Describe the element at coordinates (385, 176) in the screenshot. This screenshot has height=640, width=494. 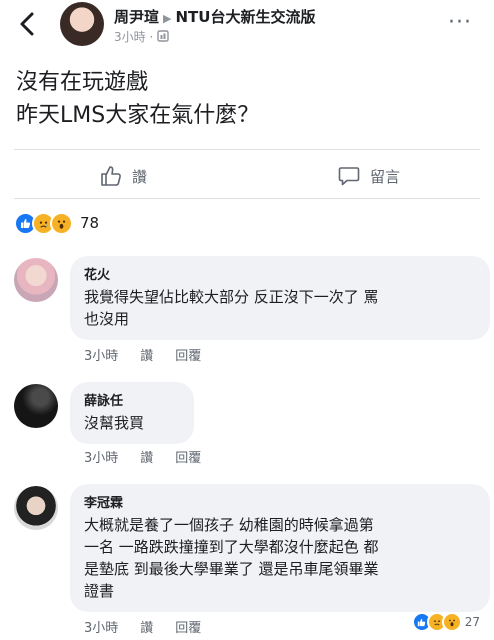
I see `comment-label: 留言` at that location.